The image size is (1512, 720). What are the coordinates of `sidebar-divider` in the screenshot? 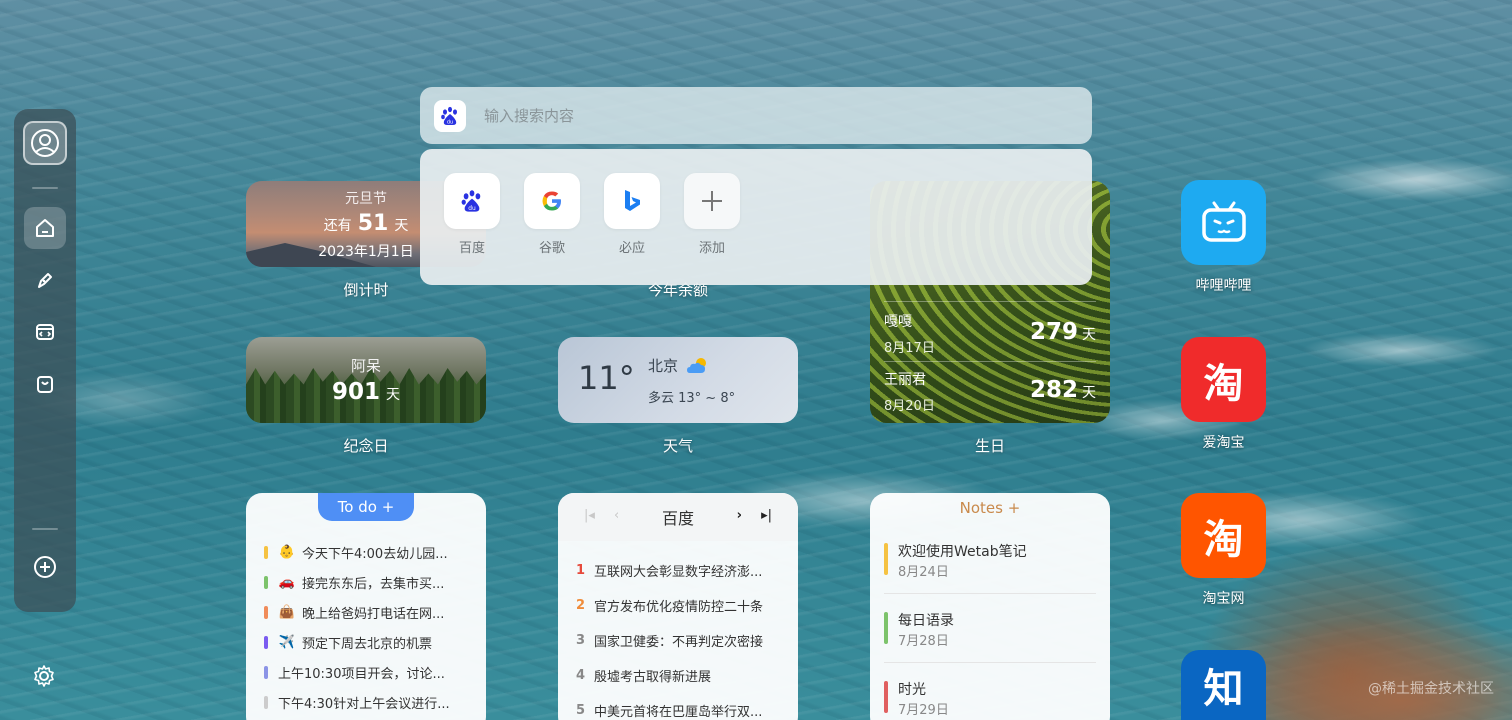 It's located at (45, 529).